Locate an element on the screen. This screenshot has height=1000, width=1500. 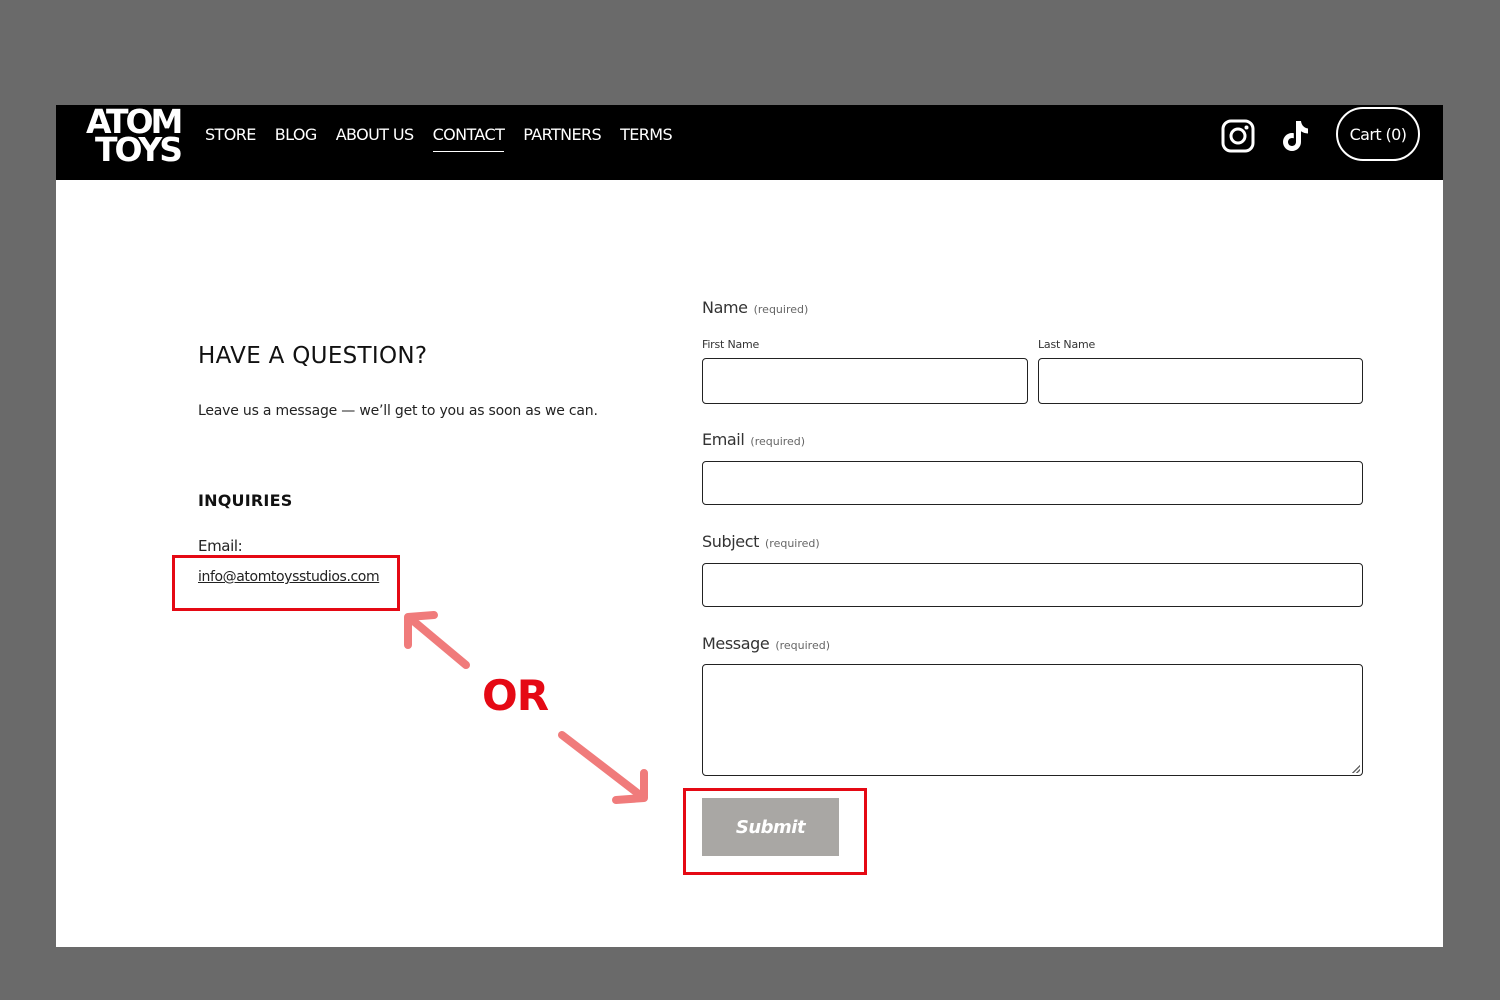
arrow-to-email is located at coordinates (437, 640).